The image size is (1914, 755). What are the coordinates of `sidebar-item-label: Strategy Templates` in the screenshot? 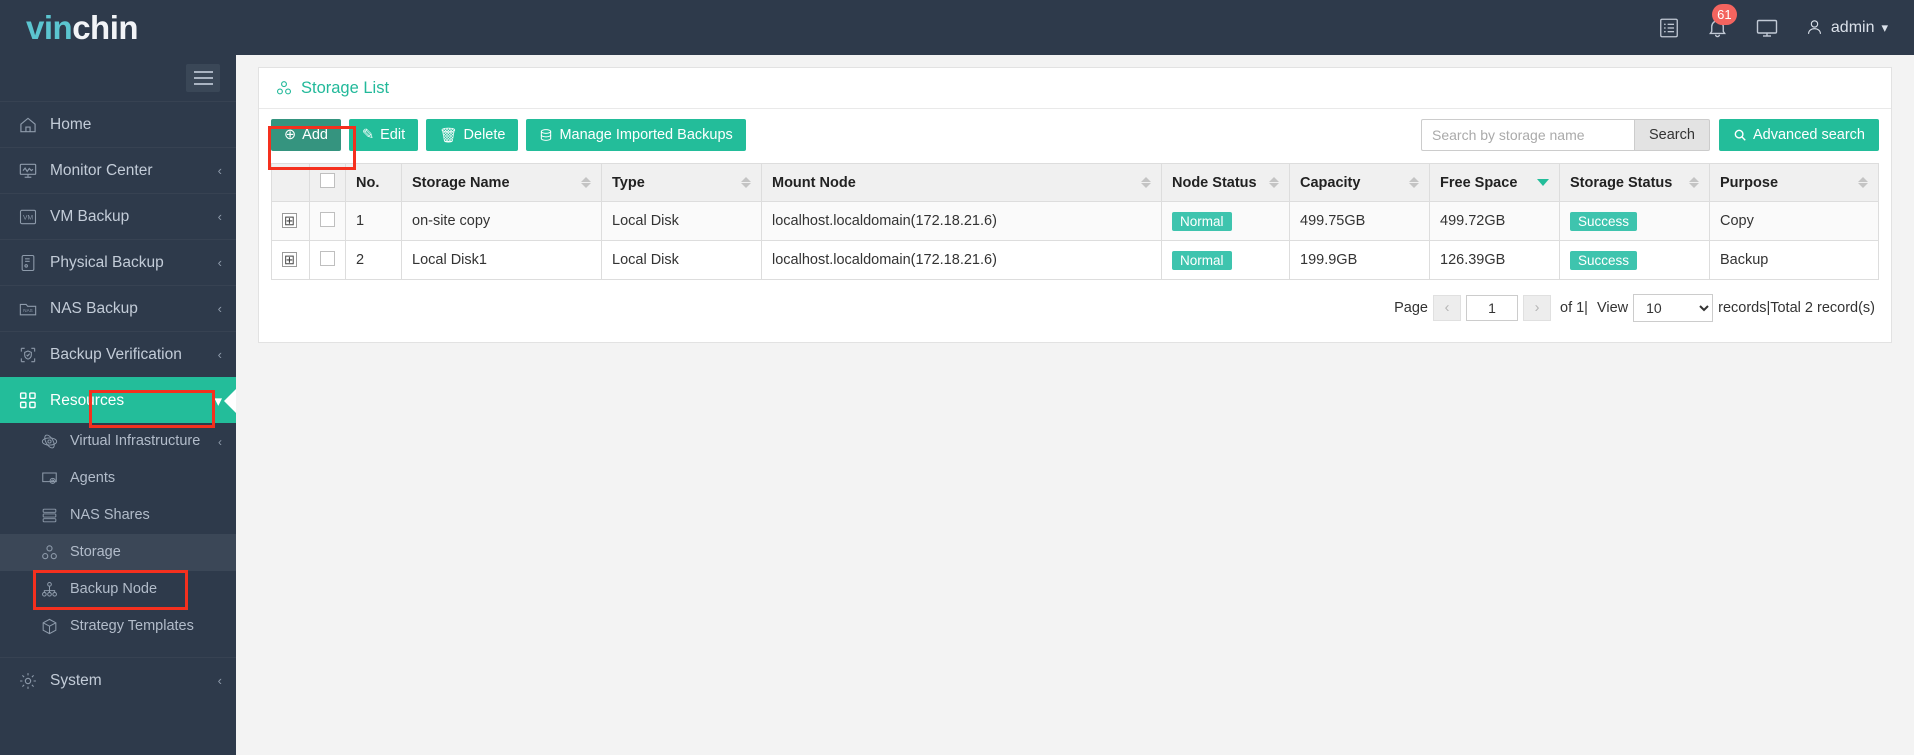 It's located at (132, 626).